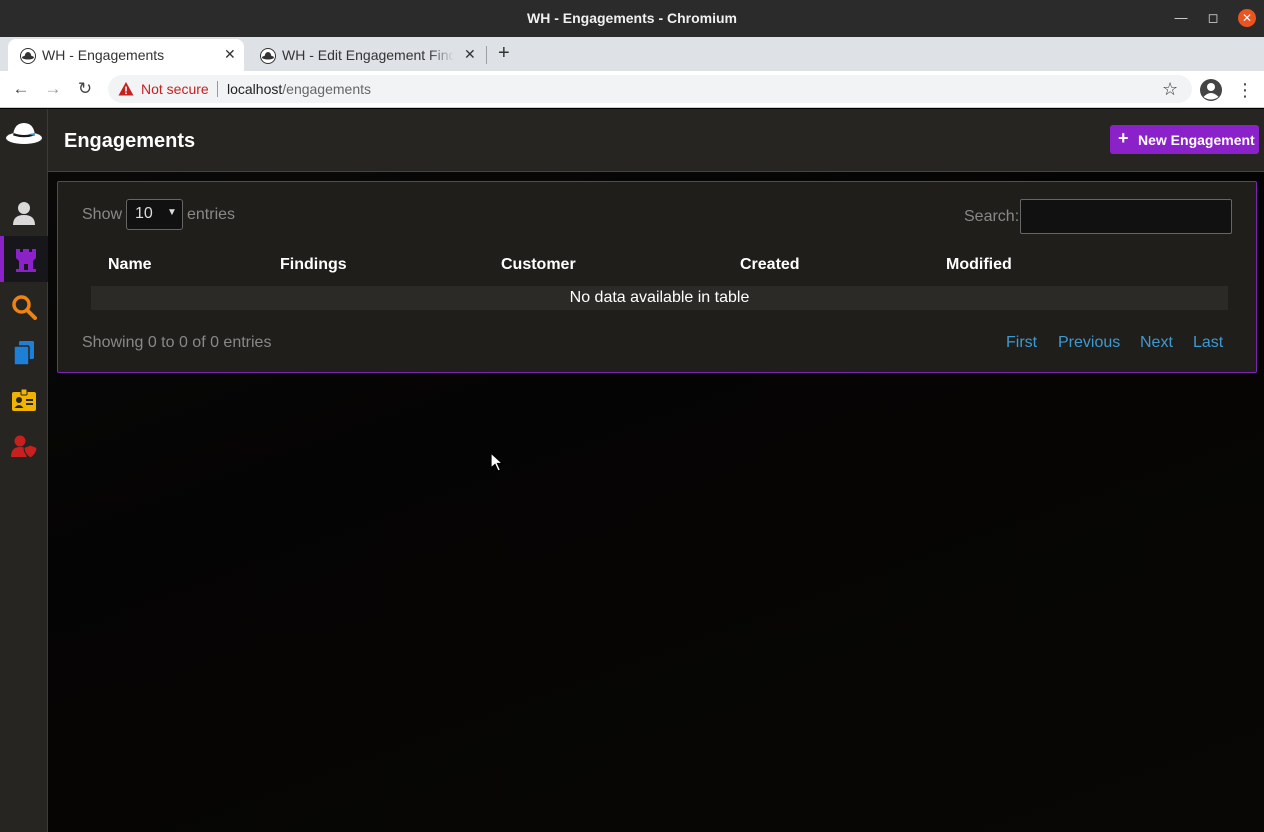 The image size is (1264, 832). I want to click on sidebar-item-search, so click(24, 306).